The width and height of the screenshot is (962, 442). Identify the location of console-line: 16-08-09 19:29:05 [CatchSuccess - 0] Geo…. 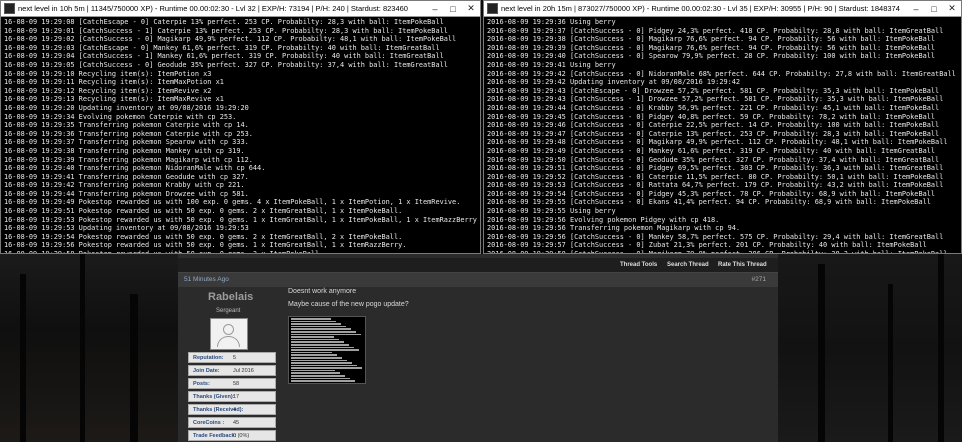
(226, 64).